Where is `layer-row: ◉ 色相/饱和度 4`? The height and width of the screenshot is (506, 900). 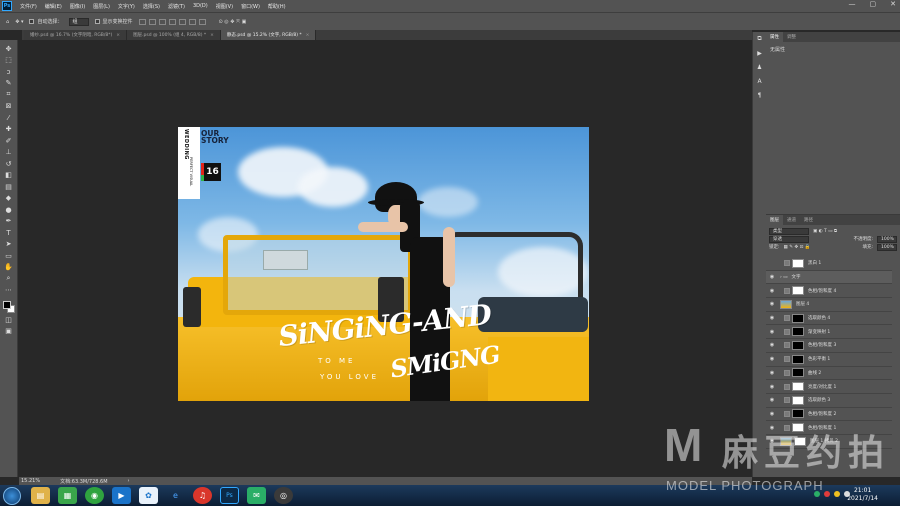 layer-row: ◉ 色相/饱和度 4 is located at coordinates (829, 291).